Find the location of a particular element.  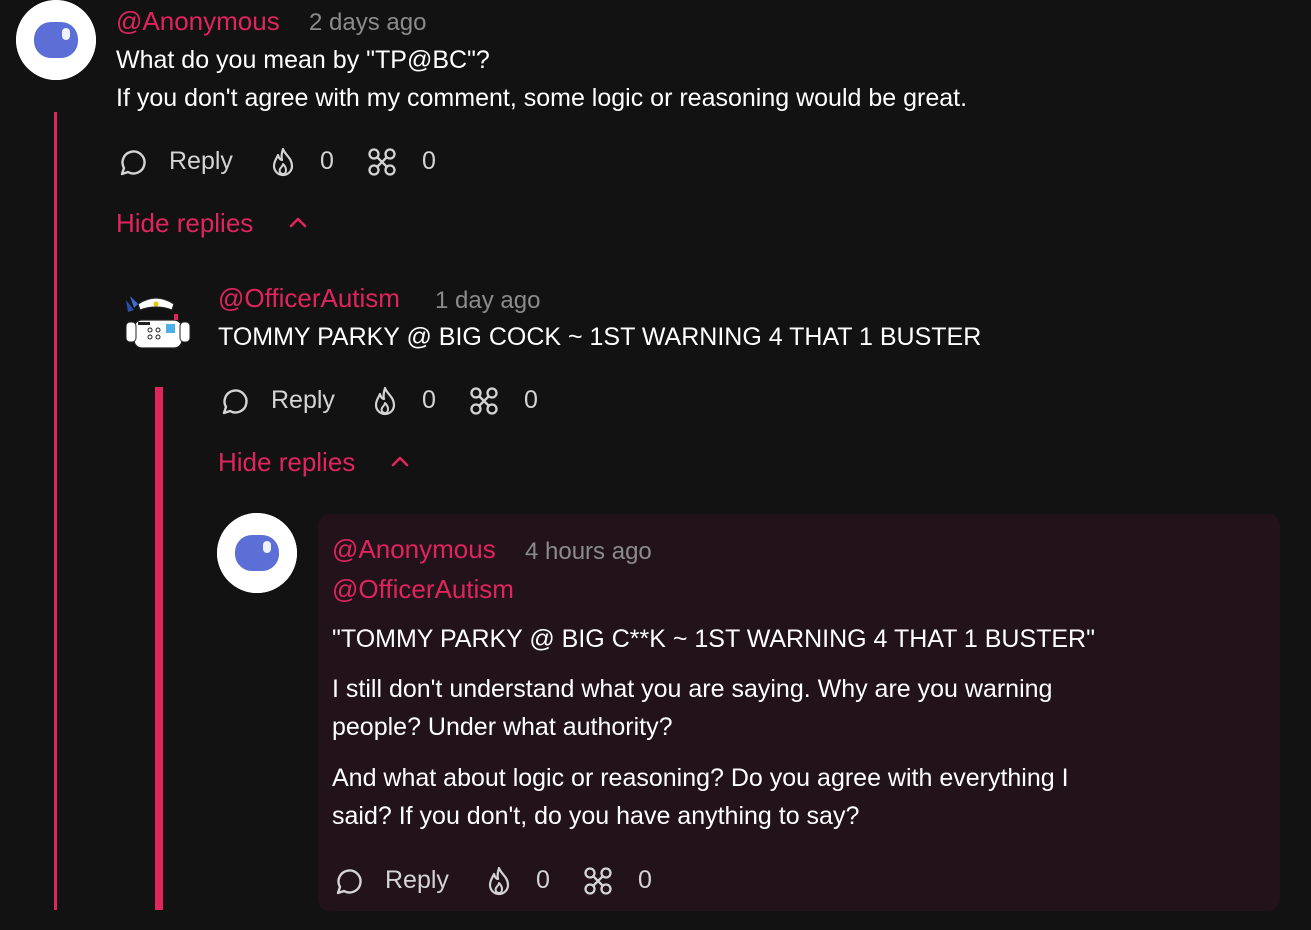

comment-timestamp: 4 hours ago is located at coordinates (588, 551).